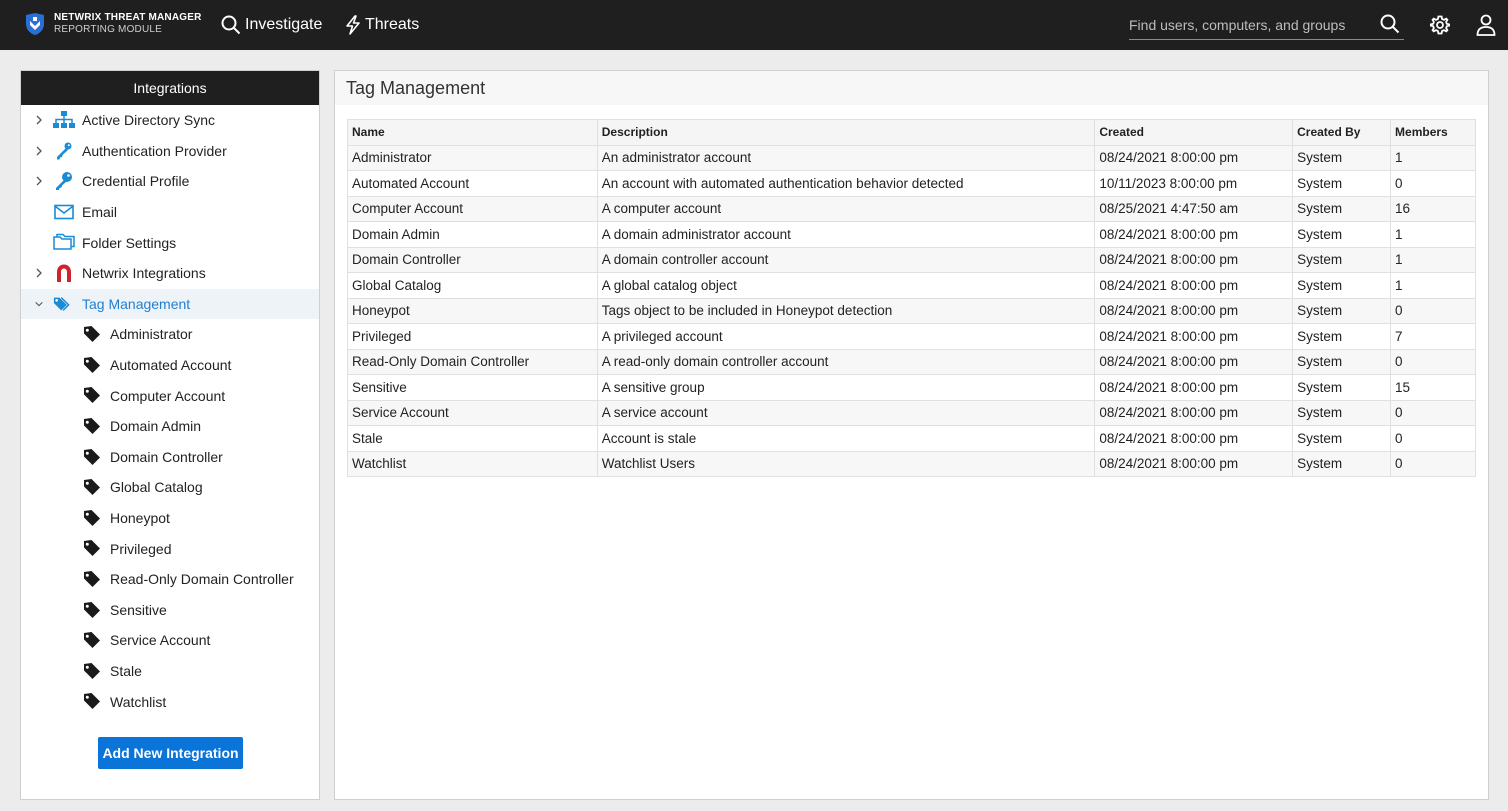  I want to click on tag-tree-label: Service Account, so click(160, 640).